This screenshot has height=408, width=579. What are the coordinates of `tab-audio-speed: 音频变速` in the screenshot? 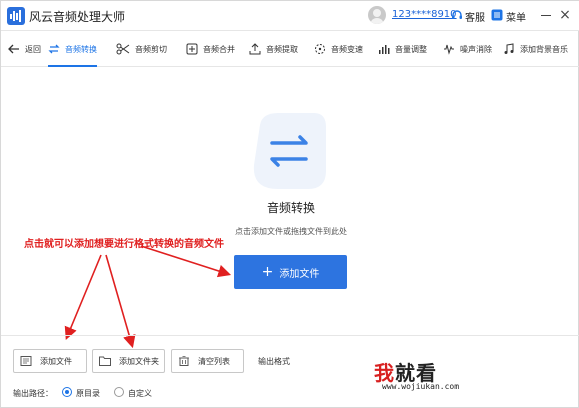 It's located at (338, 49).